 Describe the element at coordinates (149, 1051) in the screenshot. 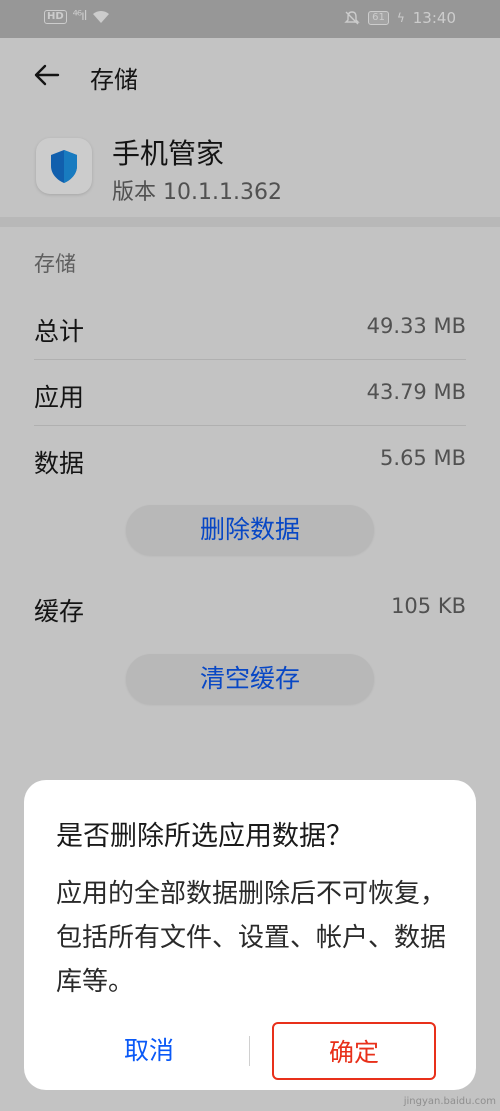

I see `cancel-button: 取消` at that location.